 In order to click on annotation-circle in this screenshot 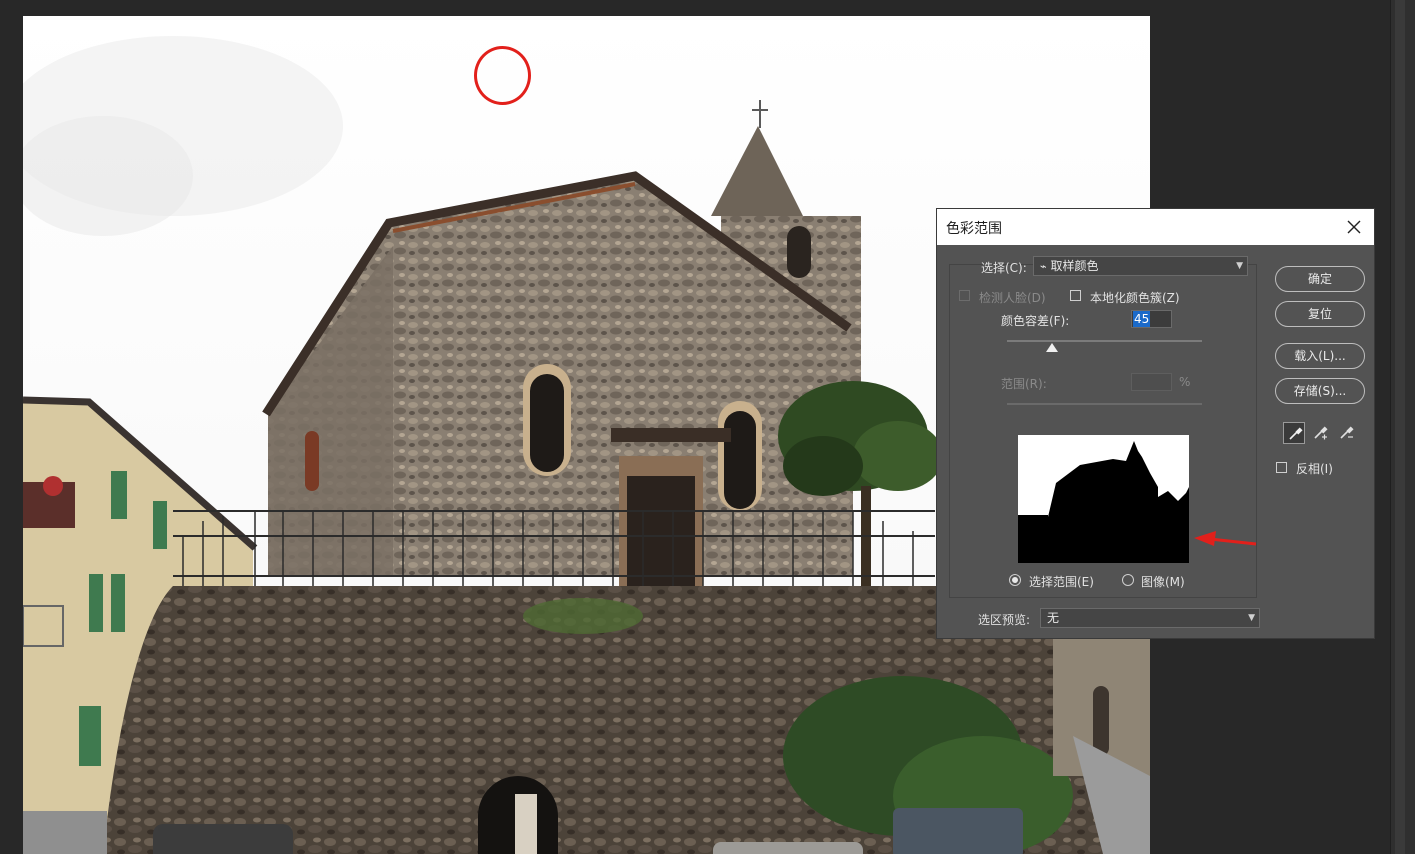, I will do `click(502, 75)`.